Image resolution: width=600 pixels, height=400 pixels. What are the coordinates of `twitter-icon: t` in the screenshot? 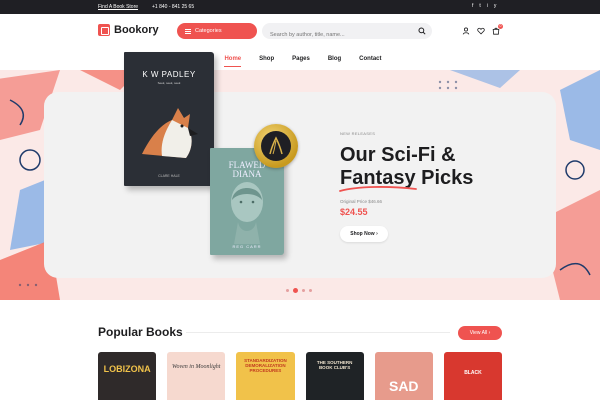 It's located at (479, 6).